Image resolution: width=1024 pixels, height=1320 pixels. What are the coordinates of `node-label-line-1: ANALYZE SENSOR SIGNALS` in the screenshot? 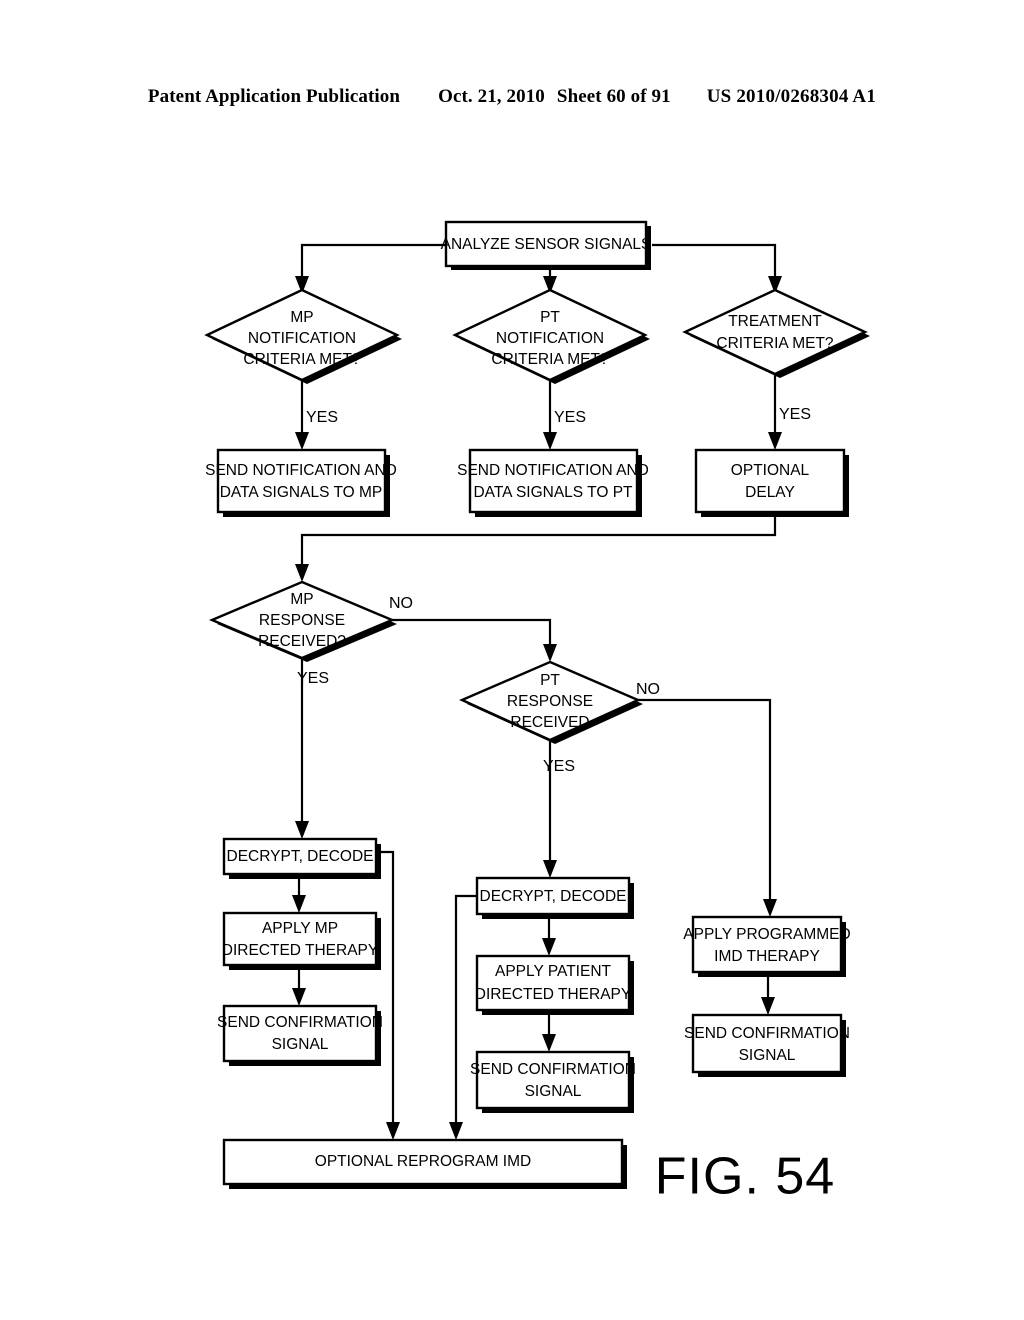 It's located at (546, 244).